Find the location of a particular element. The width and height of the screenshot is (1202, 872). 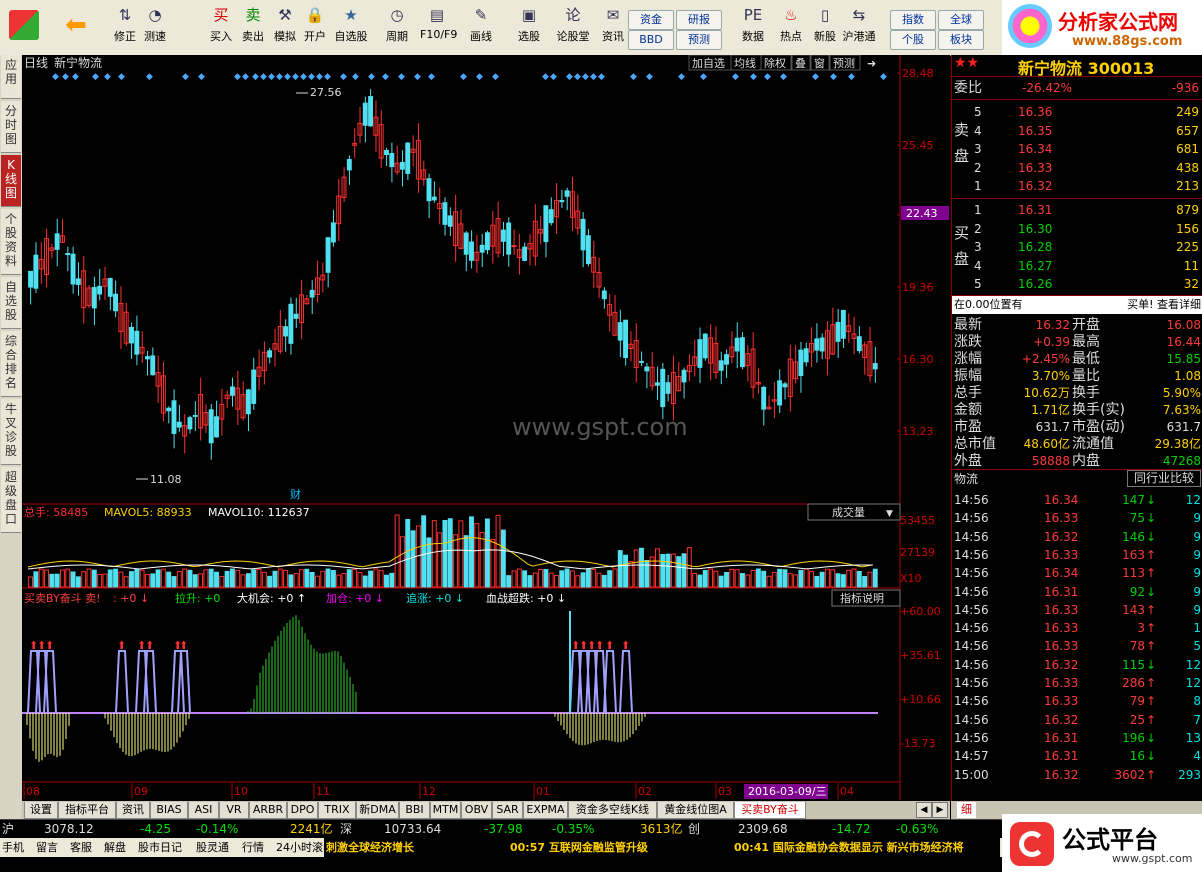

star-icon: ★★ is located at coordinates (977, 64).